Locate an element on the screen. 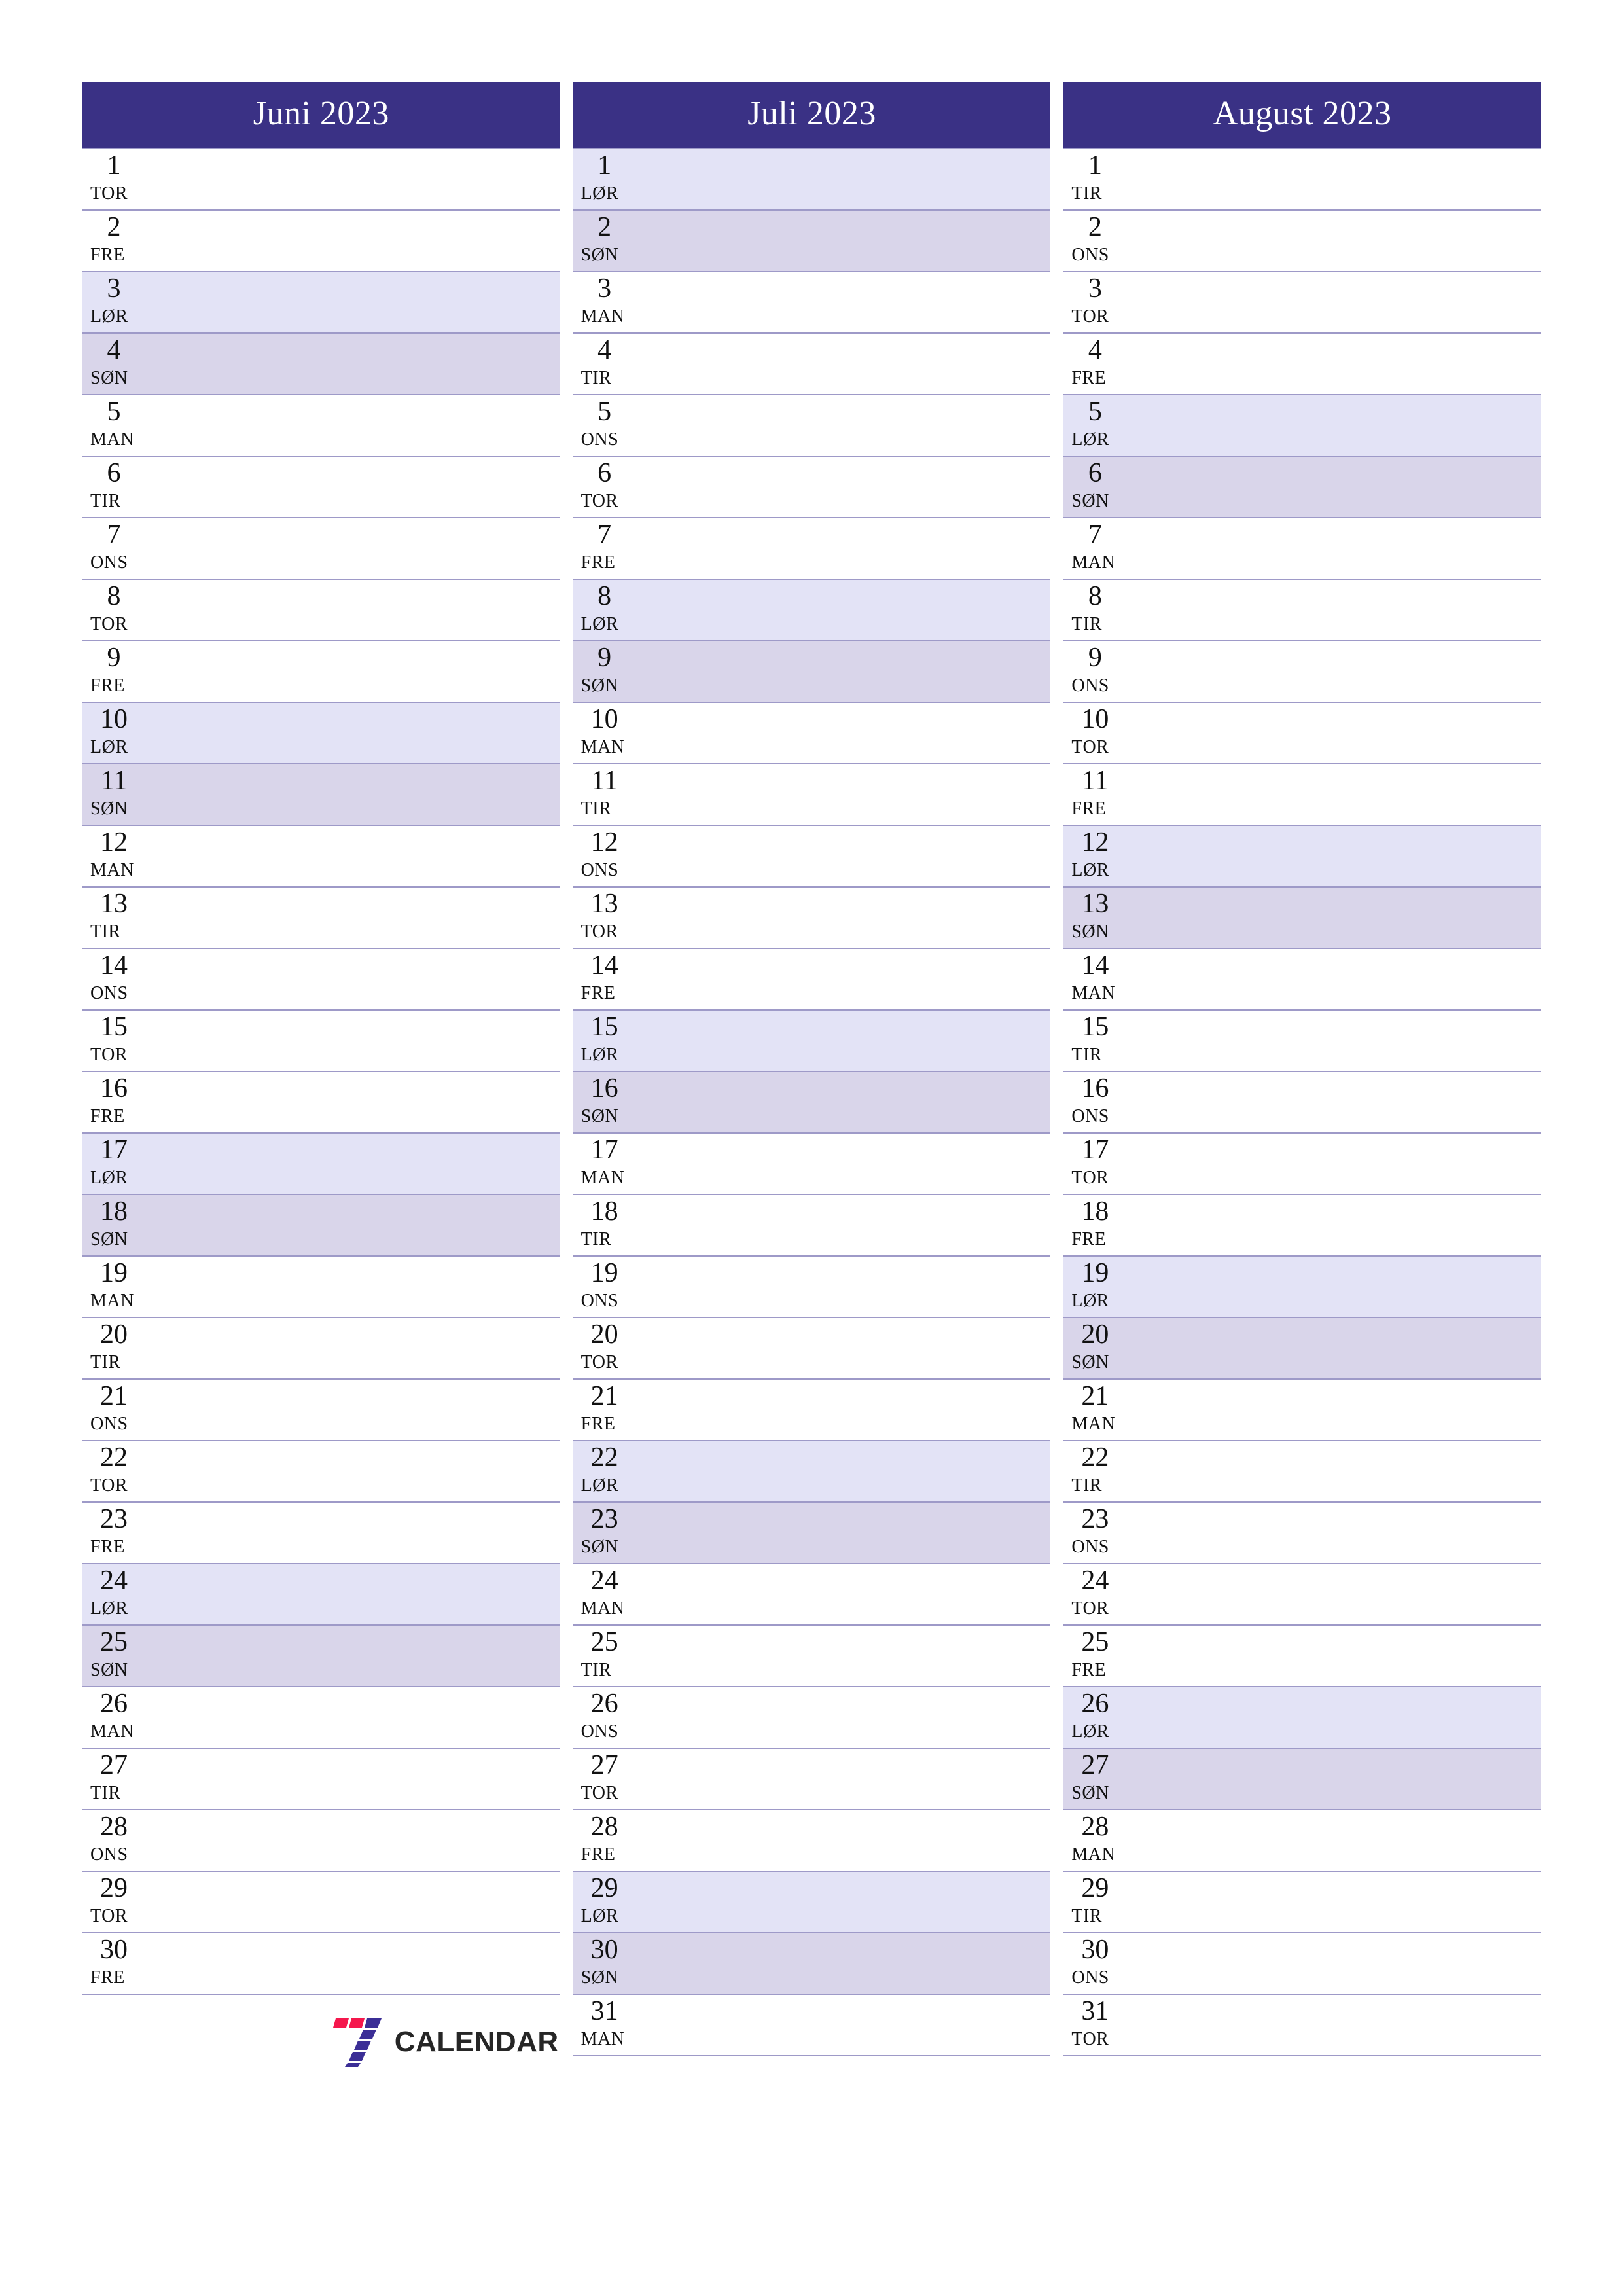 The height and width of the screenshot is (2296, 1623). day-row: 21 MAN is located at coordinates (1302, 1410).